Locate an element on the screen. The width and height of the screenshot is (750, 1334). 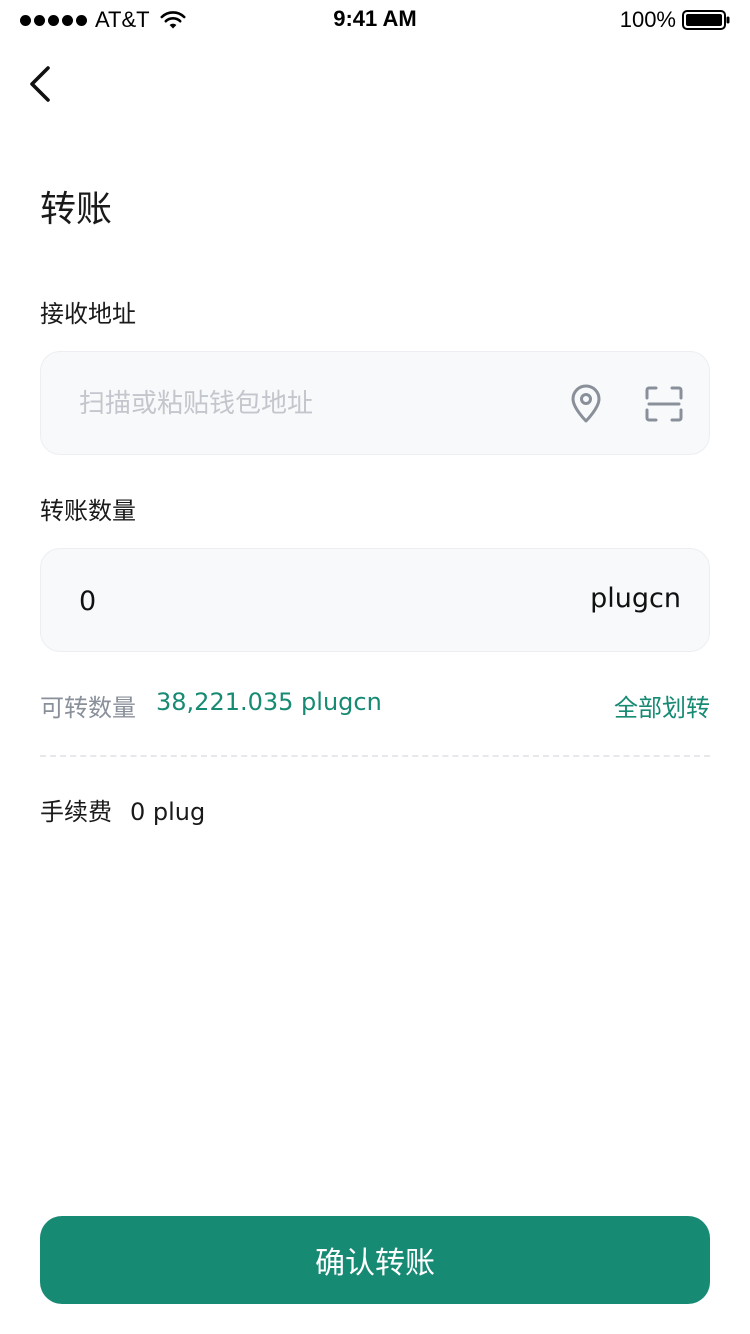
amount-field: plugcn is located at coordinates (375, 600).